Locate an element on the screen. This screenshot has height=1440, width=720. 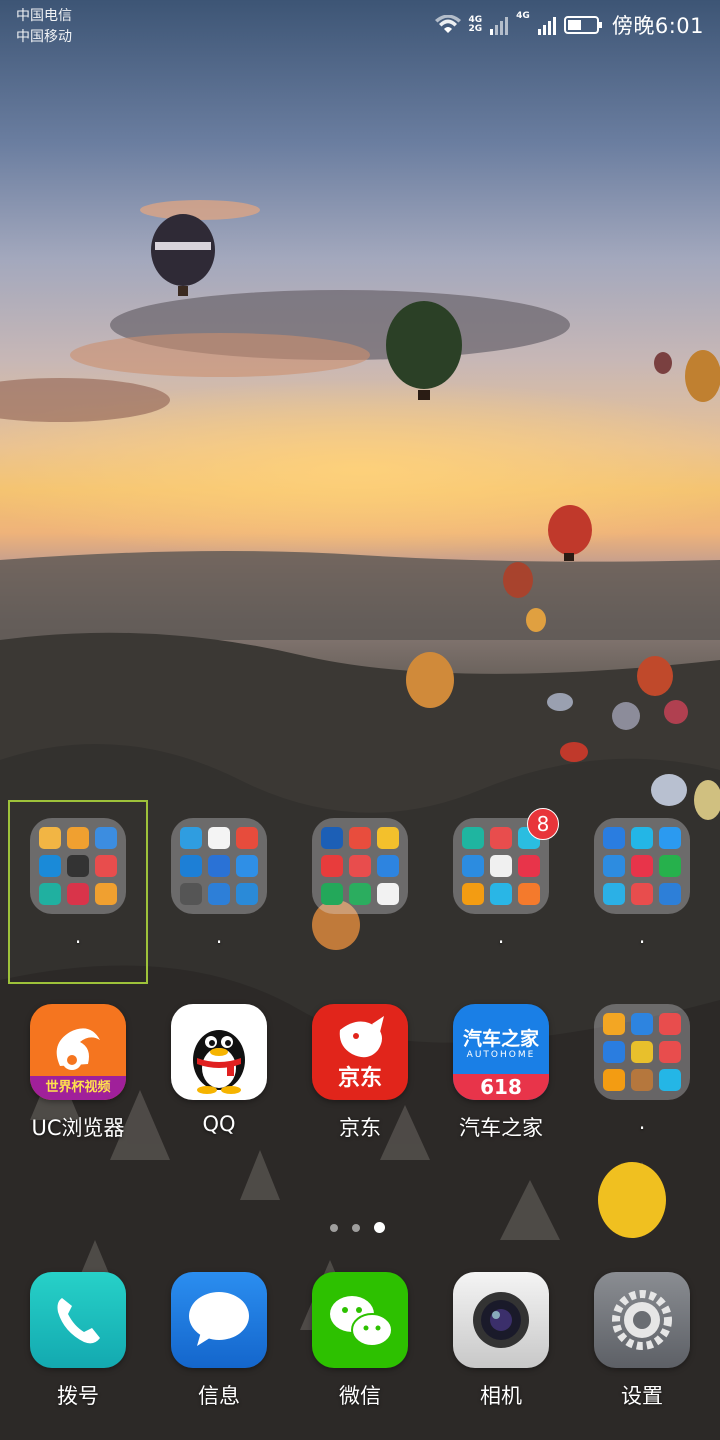
autohome-icon-number: 618 is located at coordinates (501, 1087).